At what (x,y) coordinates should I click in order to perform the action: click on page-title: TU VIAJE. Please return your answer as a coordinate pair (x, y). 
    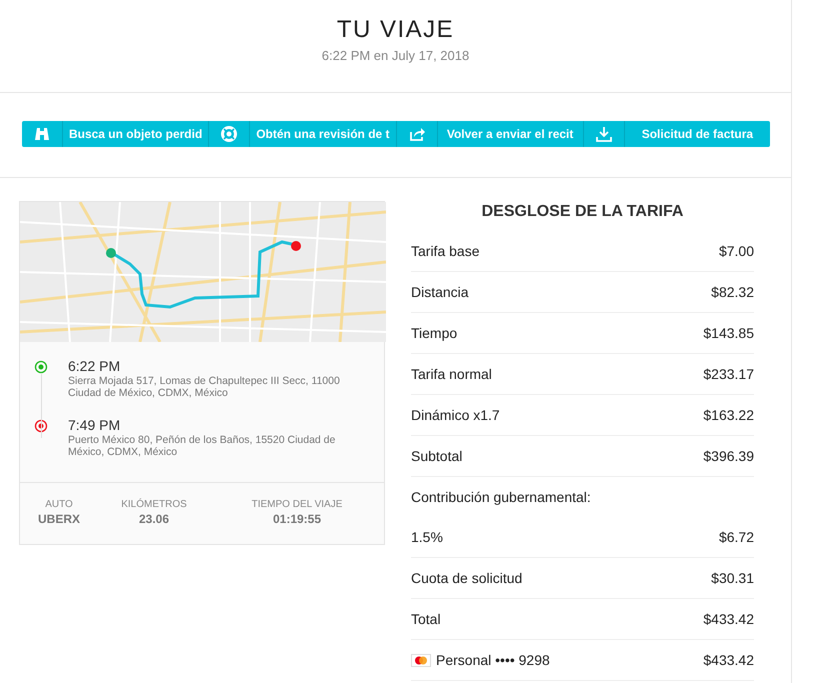
    Looking at the image, I should click on (396, 30).